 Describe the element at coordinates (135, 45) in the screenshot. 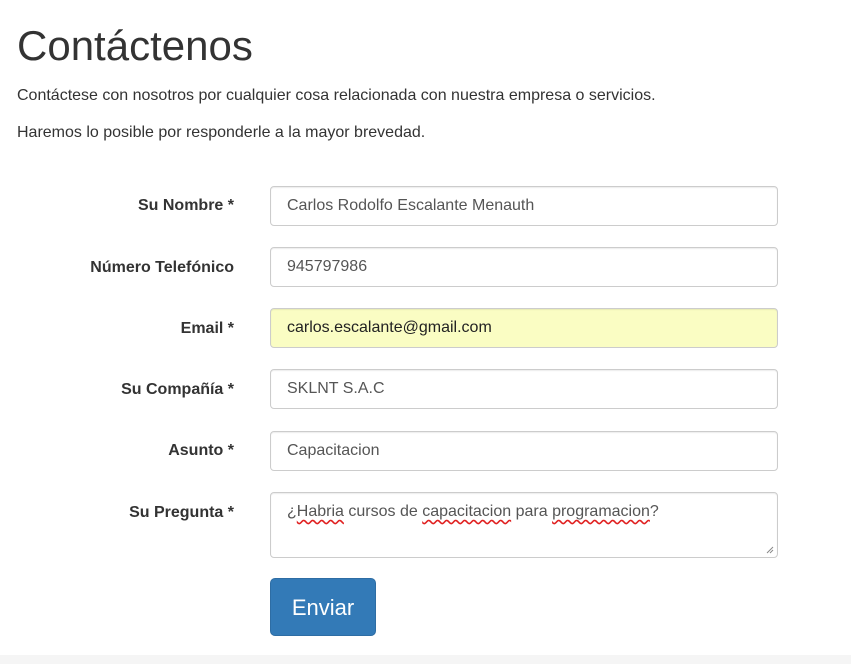

I see `page-title: Contáctenos` at that location.